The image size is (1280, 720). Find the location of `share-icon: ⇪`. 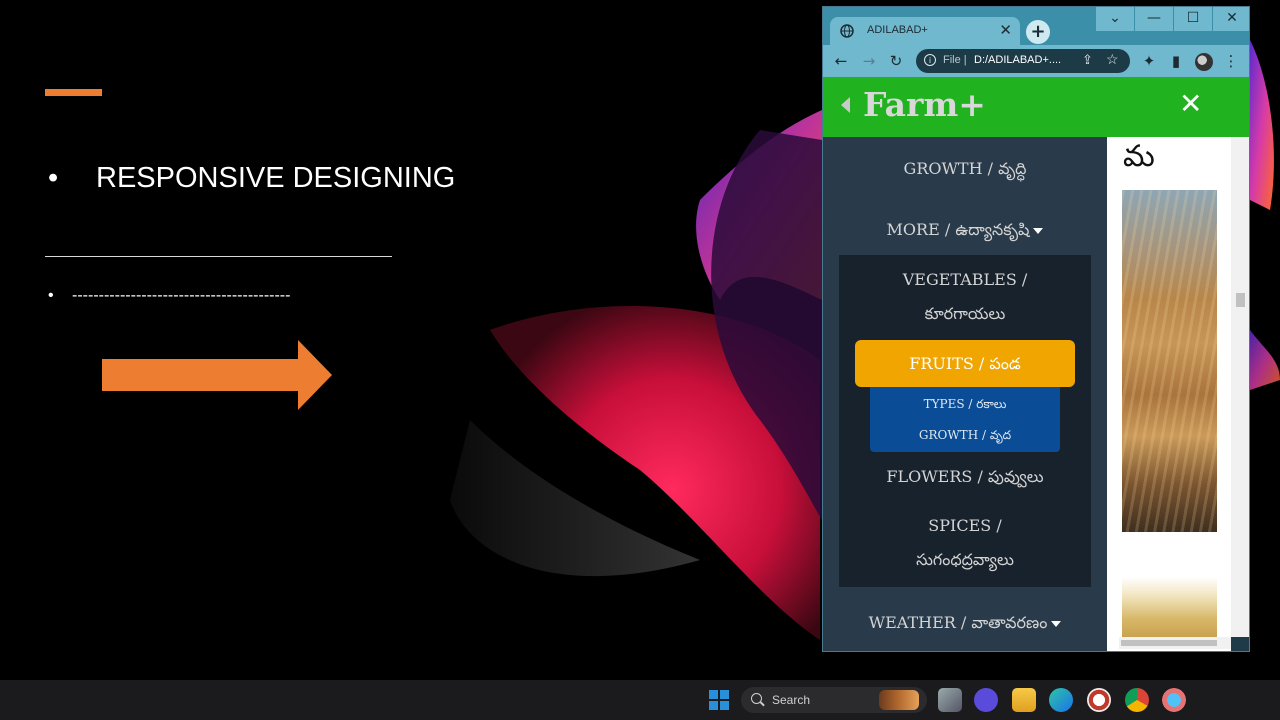

share-icon: ⇪ is located at coordinates (1087, 60).